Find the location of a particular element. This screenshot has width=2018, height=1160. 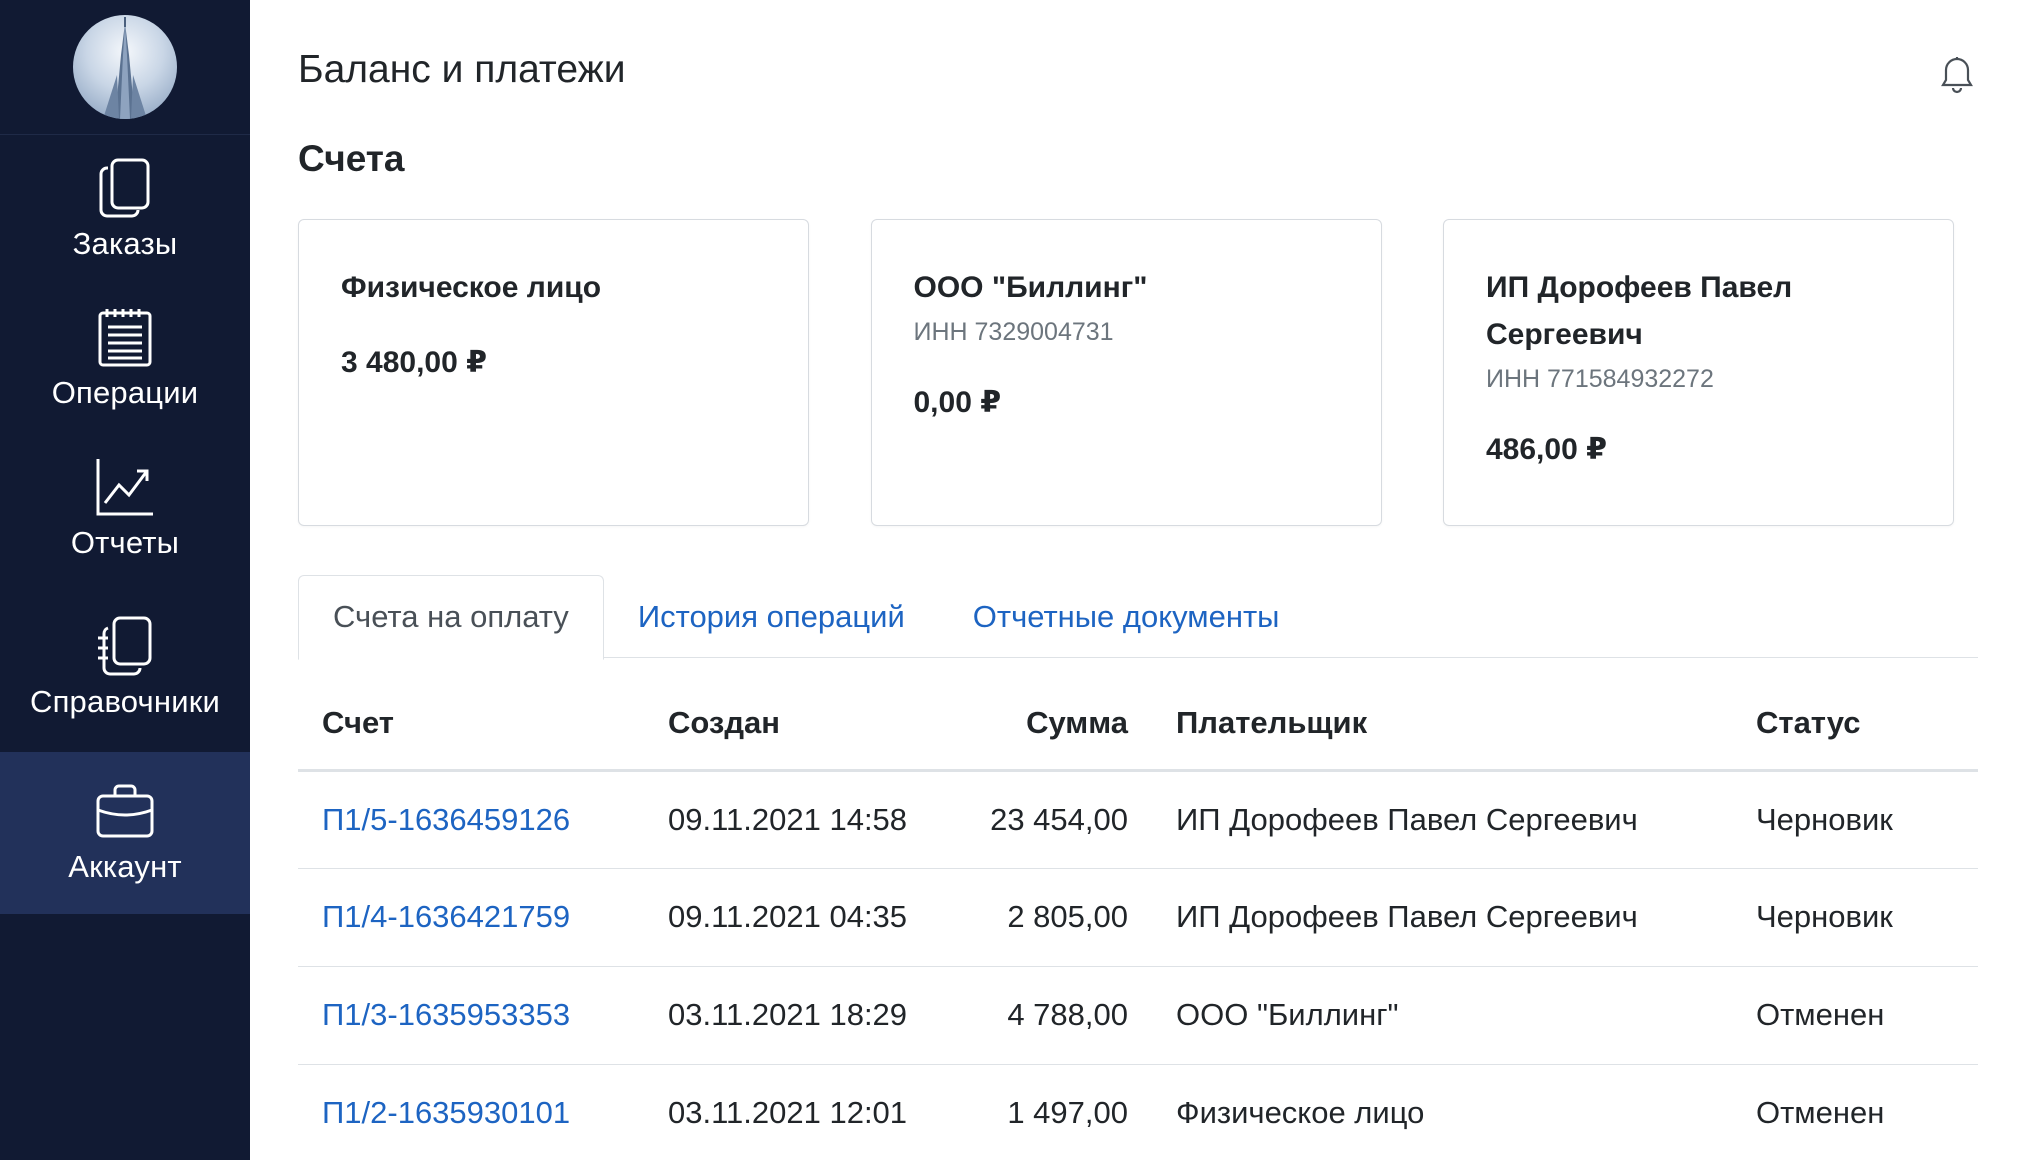

account-balance: 3 480,00 ₽ is located at coordinates (414, 362).